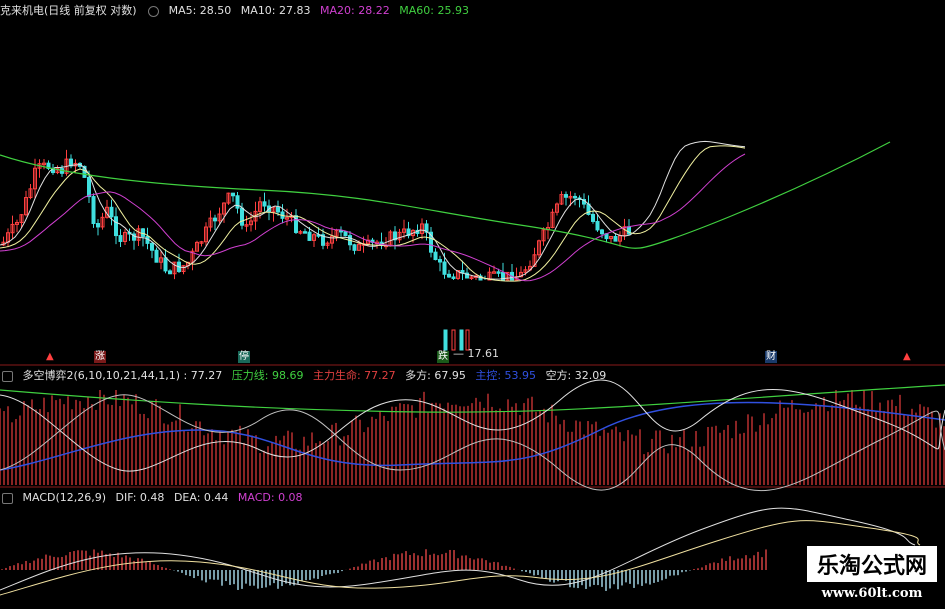 Image resolution: width=945 pixels, height=609 pixels. Describe the element at coordinates (122, 375) in the screenshot. I see `indicator-title: 多空博弈2(6,10,10,21,44,1,1) : 77.27` at that location.